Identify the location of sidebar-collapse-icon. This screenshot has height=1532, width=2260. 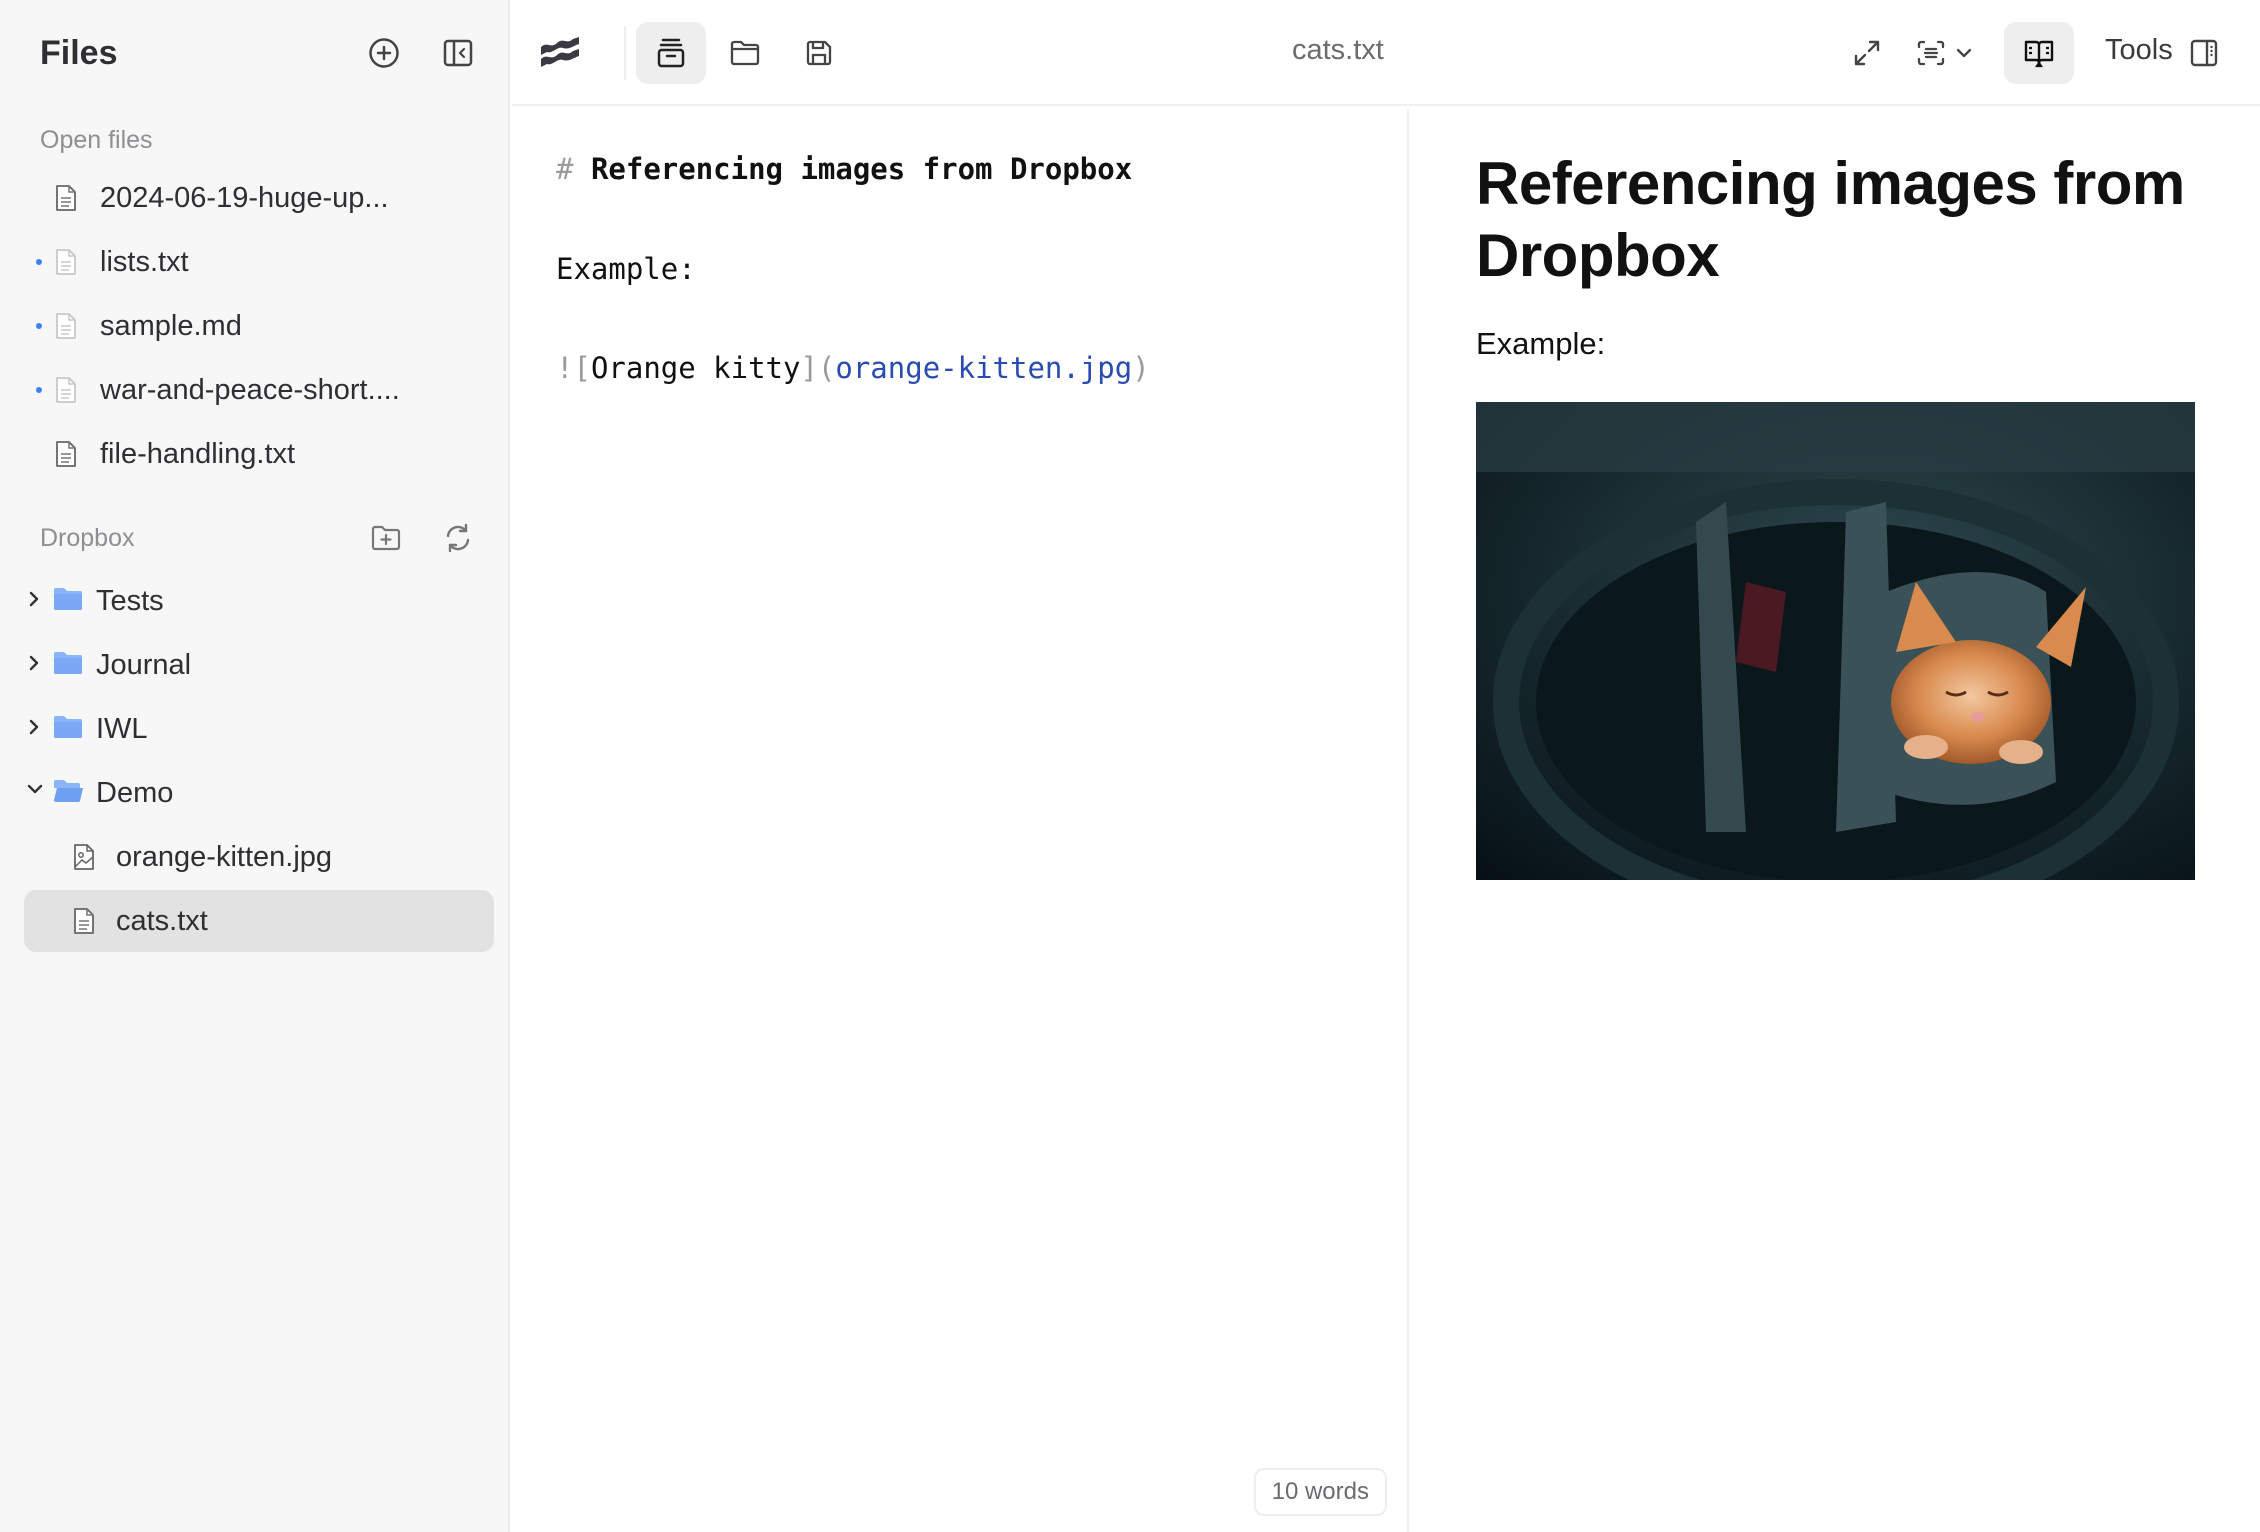
(458, 53).